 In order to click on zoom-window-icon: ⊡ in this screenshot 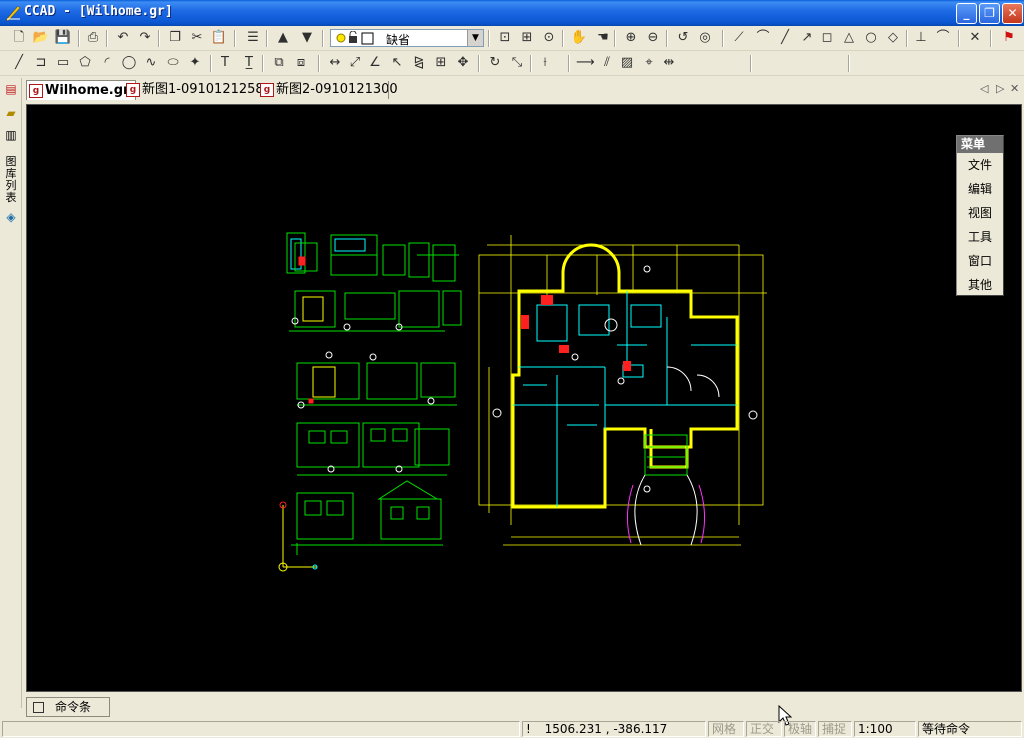, I will do `click(505, 38)`.